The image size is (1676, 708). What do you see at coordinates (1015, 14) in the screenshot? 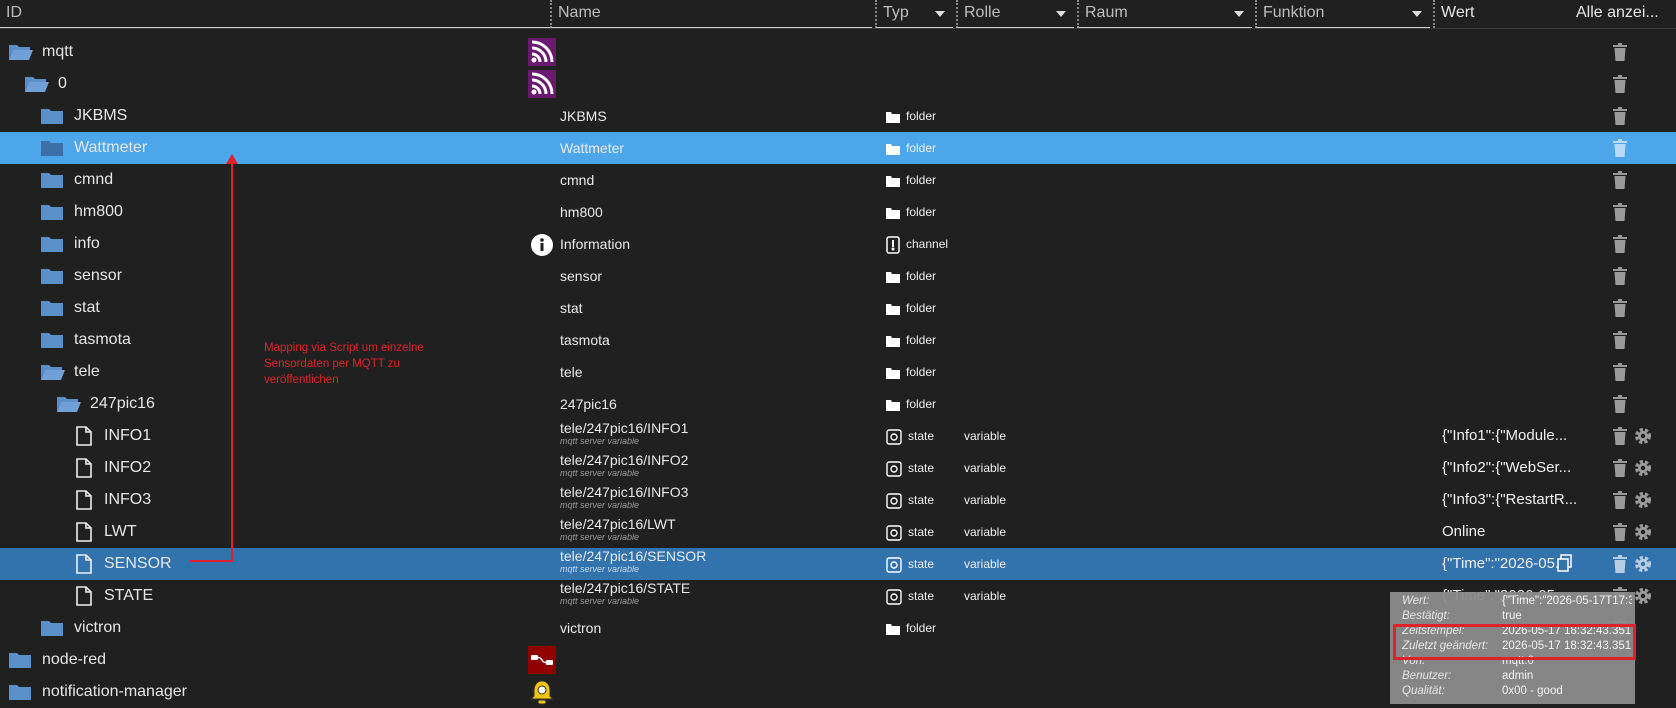
I see `col-rolle: Rolle` at bounding box center [1015, 14].